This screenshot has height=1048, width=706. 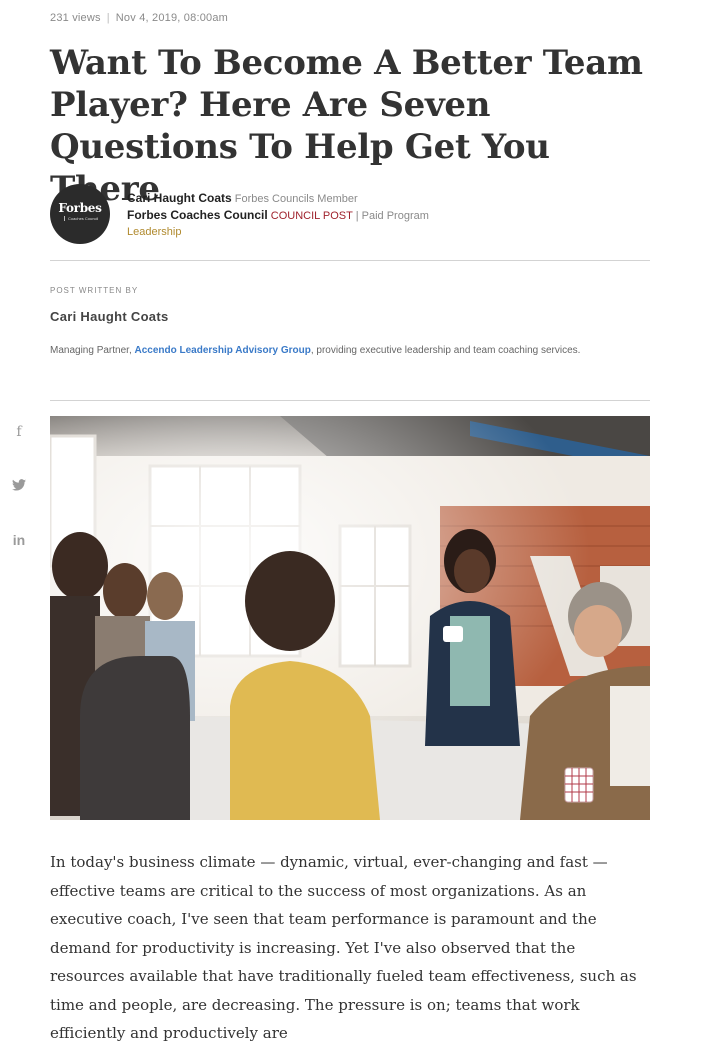 What do you see at coordinates (278, 232) in the screenshot?
I see `category-link: Leadership` at bounding box center [278, 232].